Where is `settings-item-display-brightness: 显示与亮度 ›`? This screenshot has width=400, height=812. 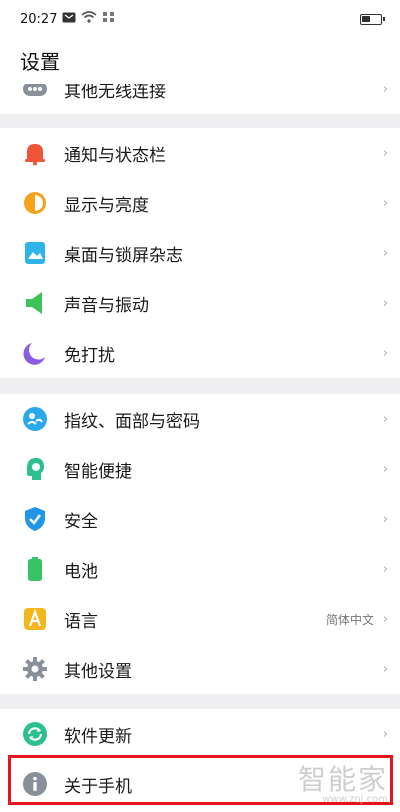
settings-item-display-brightness: 显示与亮度 › is located at coordinates (200, 203).